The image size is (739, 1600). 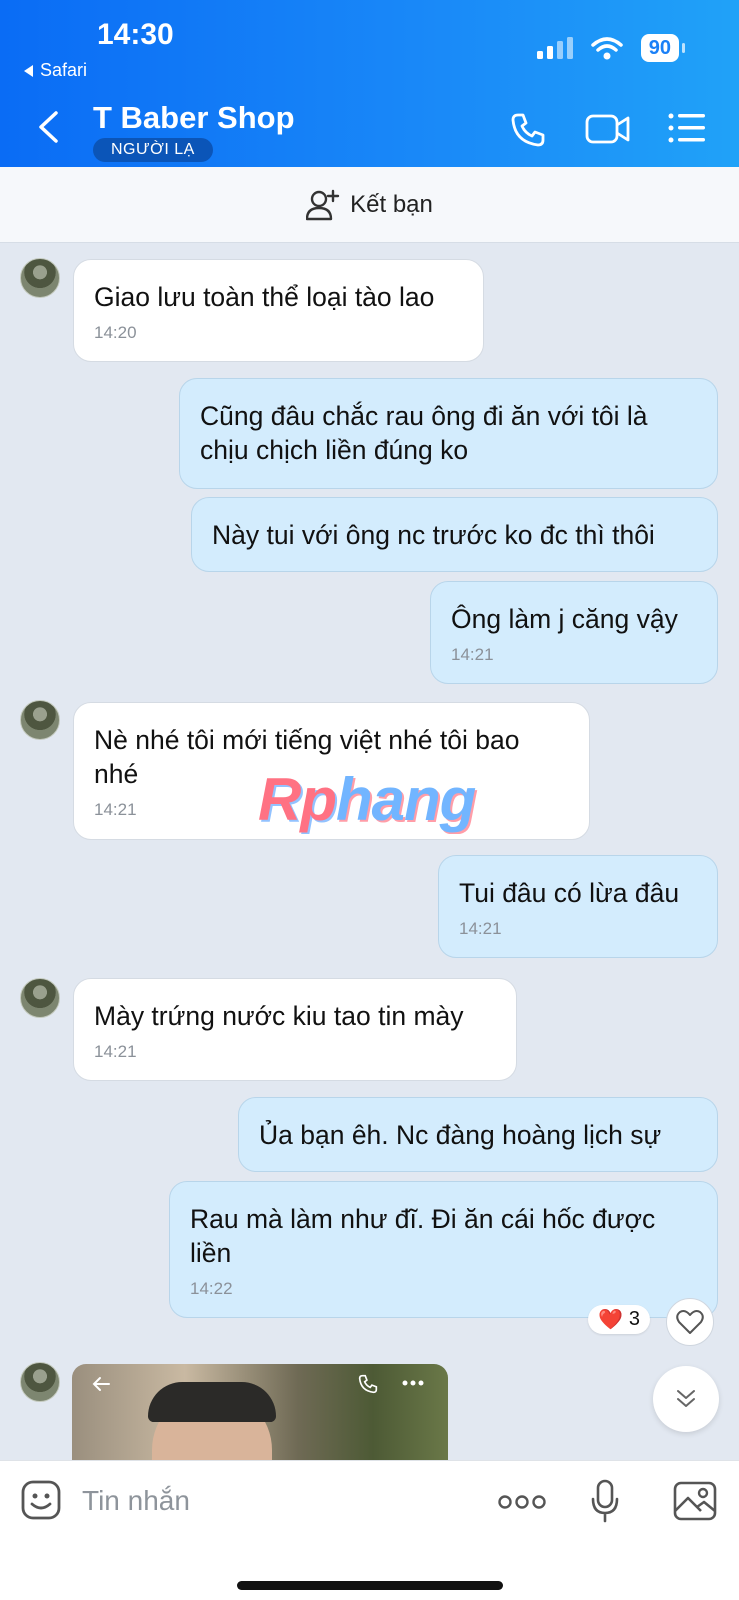 I want to click on message-time: 14:22, so click(x=211, y=1288).